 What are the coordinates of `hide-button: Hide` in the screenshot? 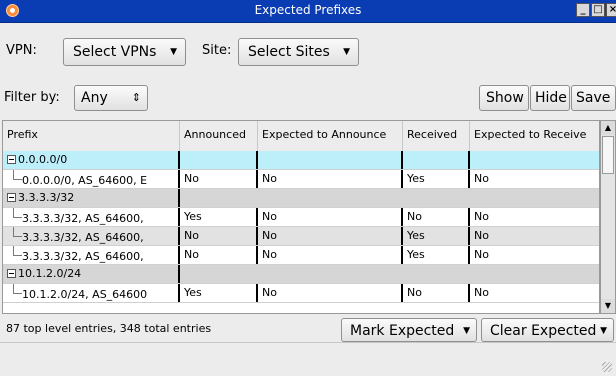 It's located at (550, 98).